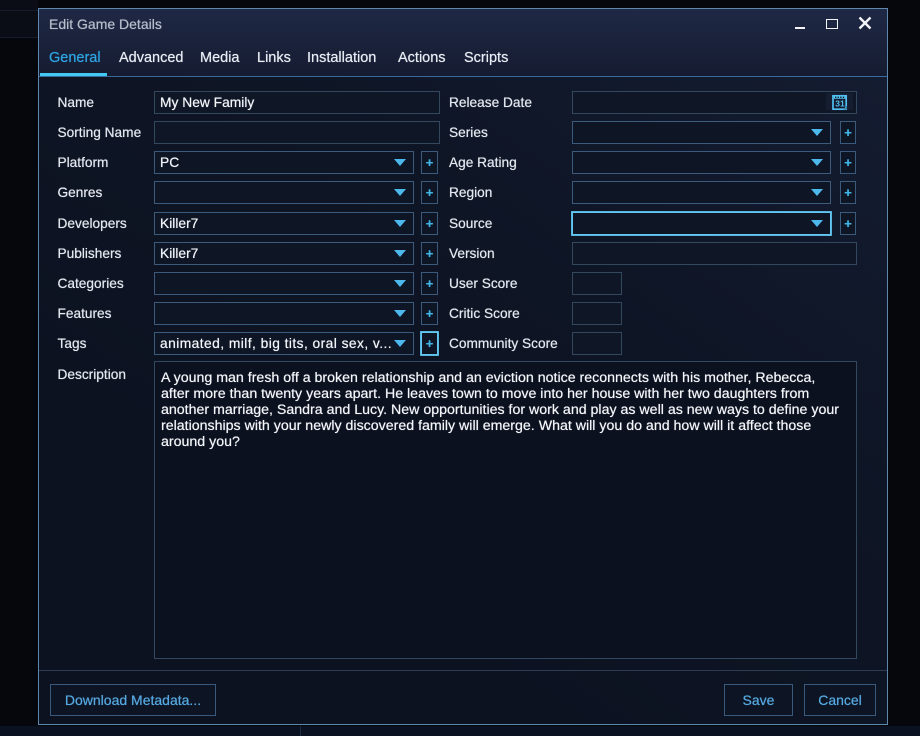 This screenshot has width=920, height=736. What do you see at coordinates (840, 103) in the screenshot?
I see `svg-text: 31` at bounding box center [840, 103].